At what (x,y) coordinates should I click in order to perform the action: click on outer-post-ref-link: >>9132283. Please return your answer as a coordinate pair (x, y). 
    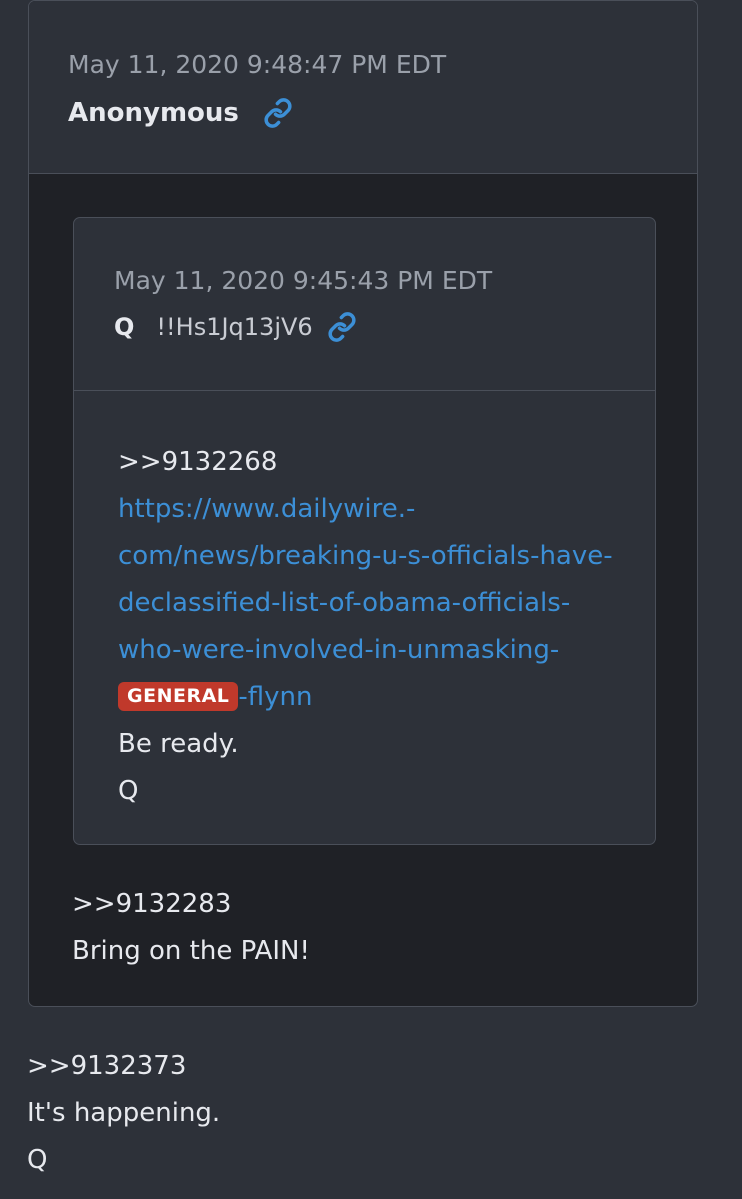
    Looking at the image, I should click on (191, 904).